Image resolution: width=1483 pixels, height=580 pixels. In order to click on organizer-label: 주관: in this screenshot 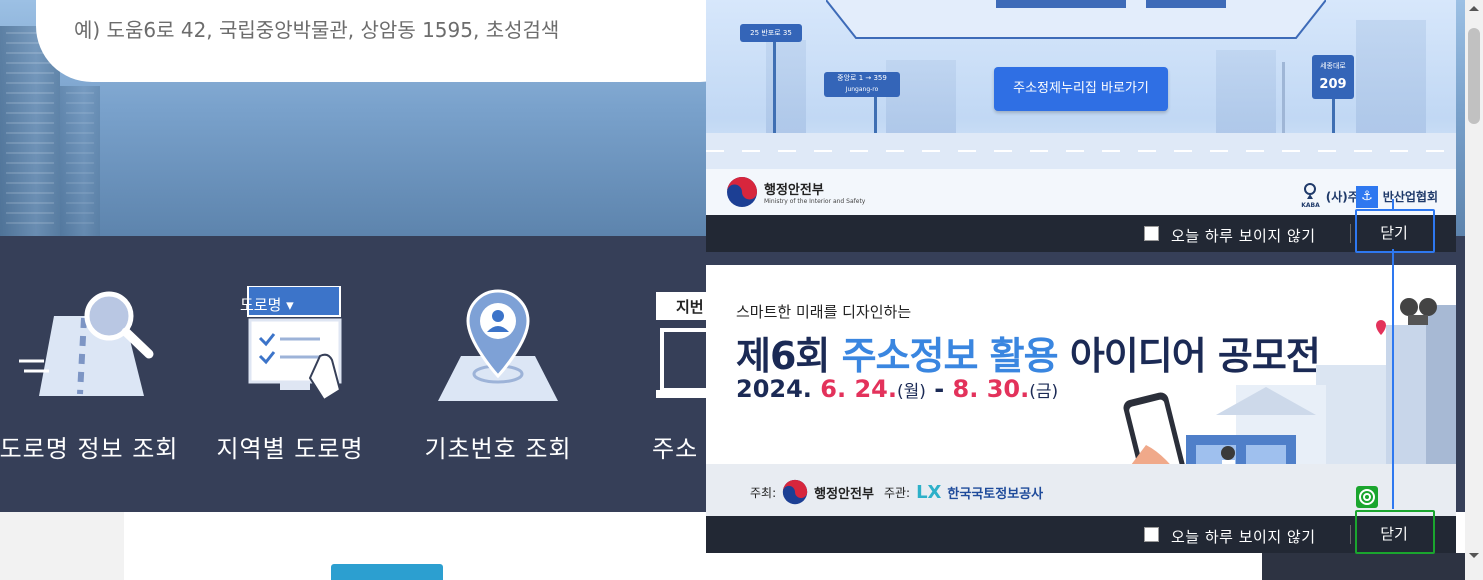, I will do `click(897, 492)`.